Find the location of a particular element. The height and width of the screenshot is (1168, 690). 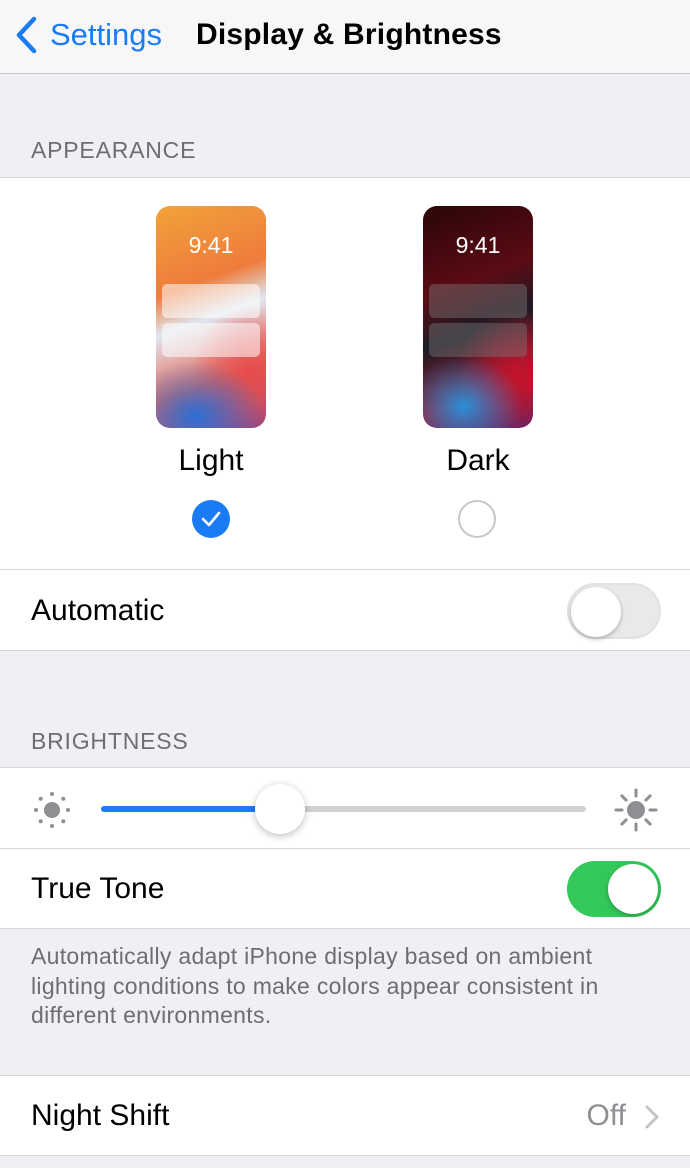

dark-mode-preview: 9:41 is located at coordinates (478, 317).